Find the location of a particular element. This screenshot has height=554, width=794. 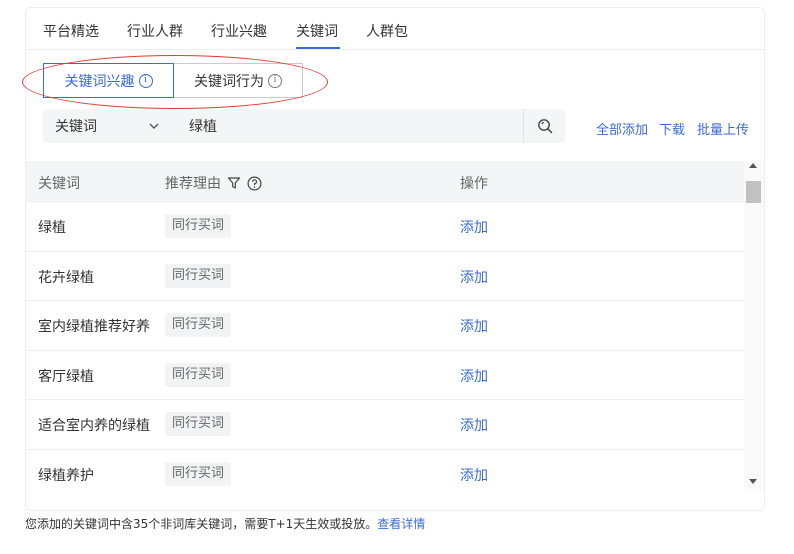

table-row: 绿植 同行买词 添加 is located at coordinates (385, 227).